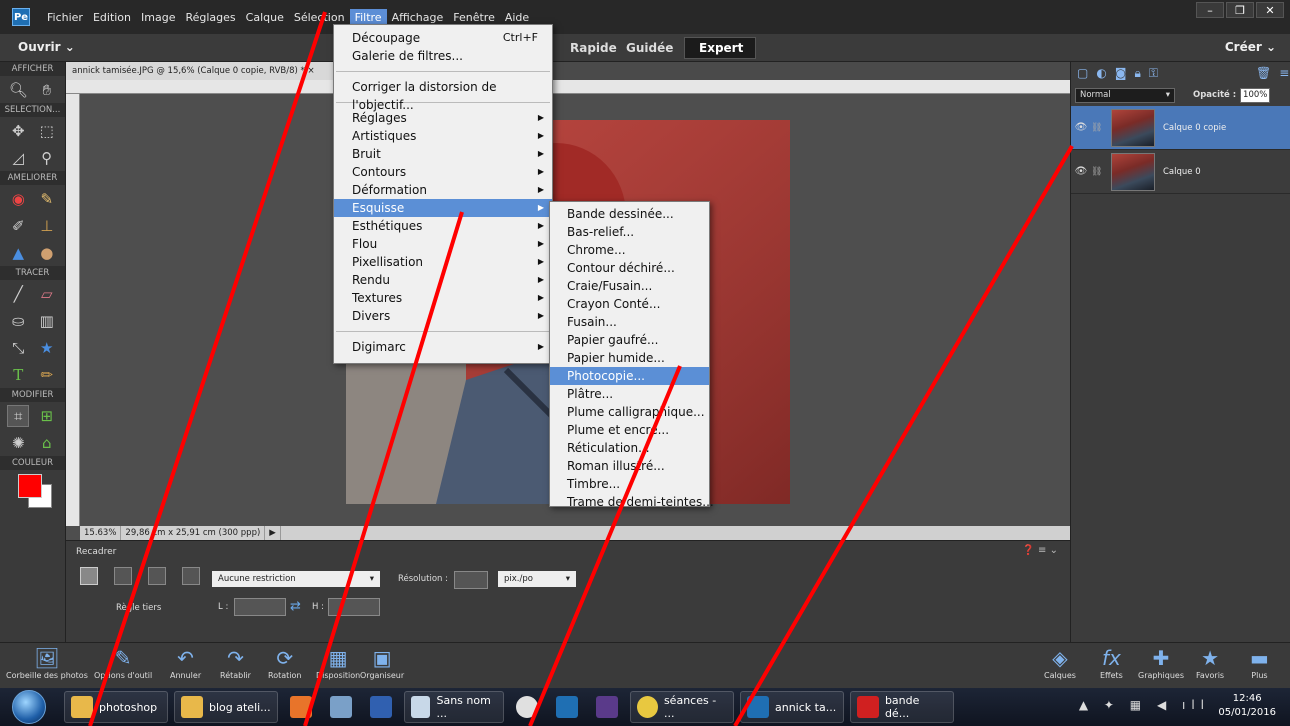 This screenshot has width=1290, height=726. What do you see at coordinates (720, 48) in the screenshot?
I see `tab-expert: Expert` at bounding box center [720, 48].